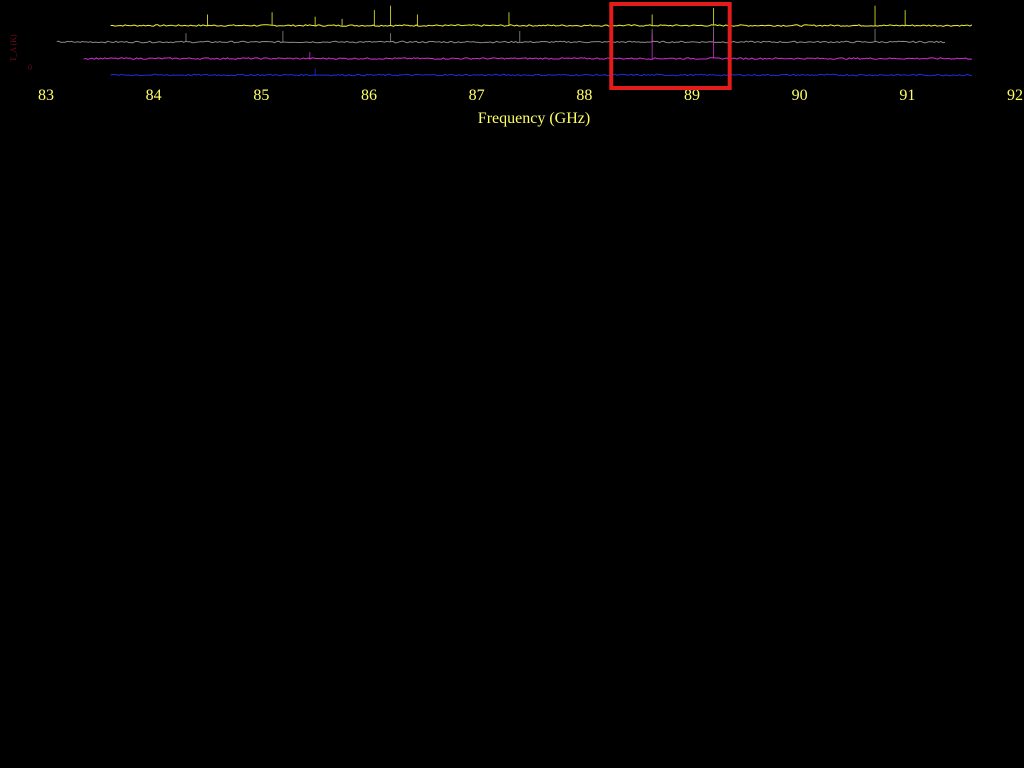  I want to click on x-tick-label: 86, so click(369, 95).